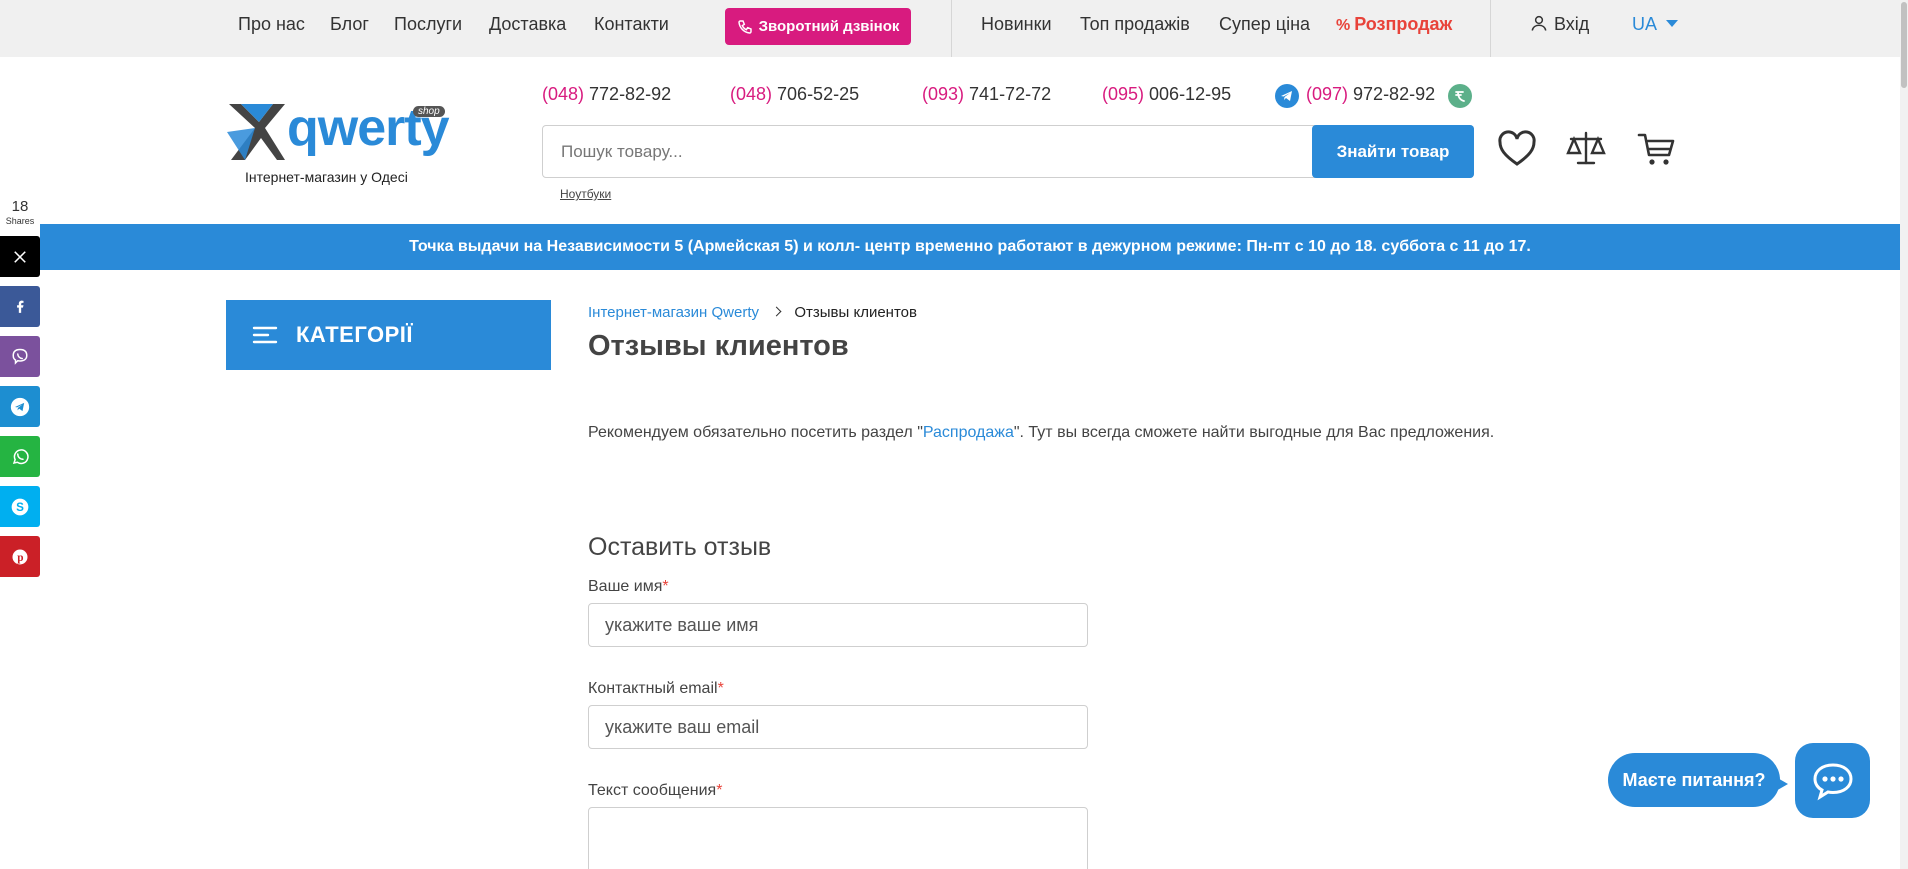  What do you see at coordinates (1781, 784) in the screenshot?
I see `chat-bubble-tail` at bounding box center [1781, 784].